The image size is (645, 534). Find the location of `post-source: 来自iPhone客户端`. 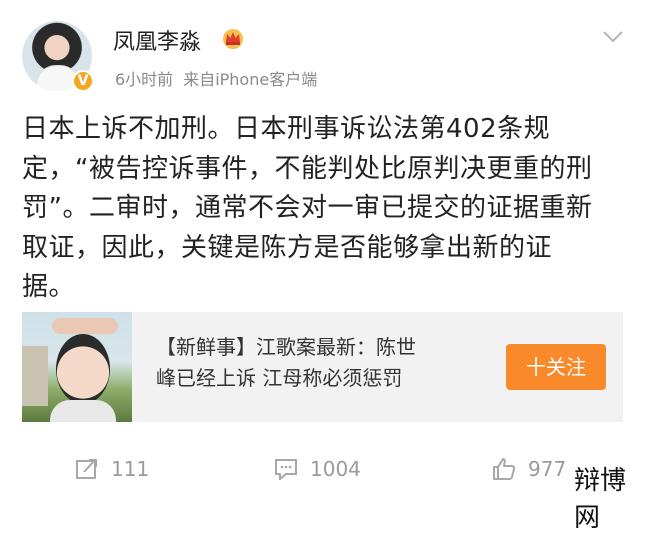

post-source: 来自iPhone客户端 is located at coordinates (250, 79).